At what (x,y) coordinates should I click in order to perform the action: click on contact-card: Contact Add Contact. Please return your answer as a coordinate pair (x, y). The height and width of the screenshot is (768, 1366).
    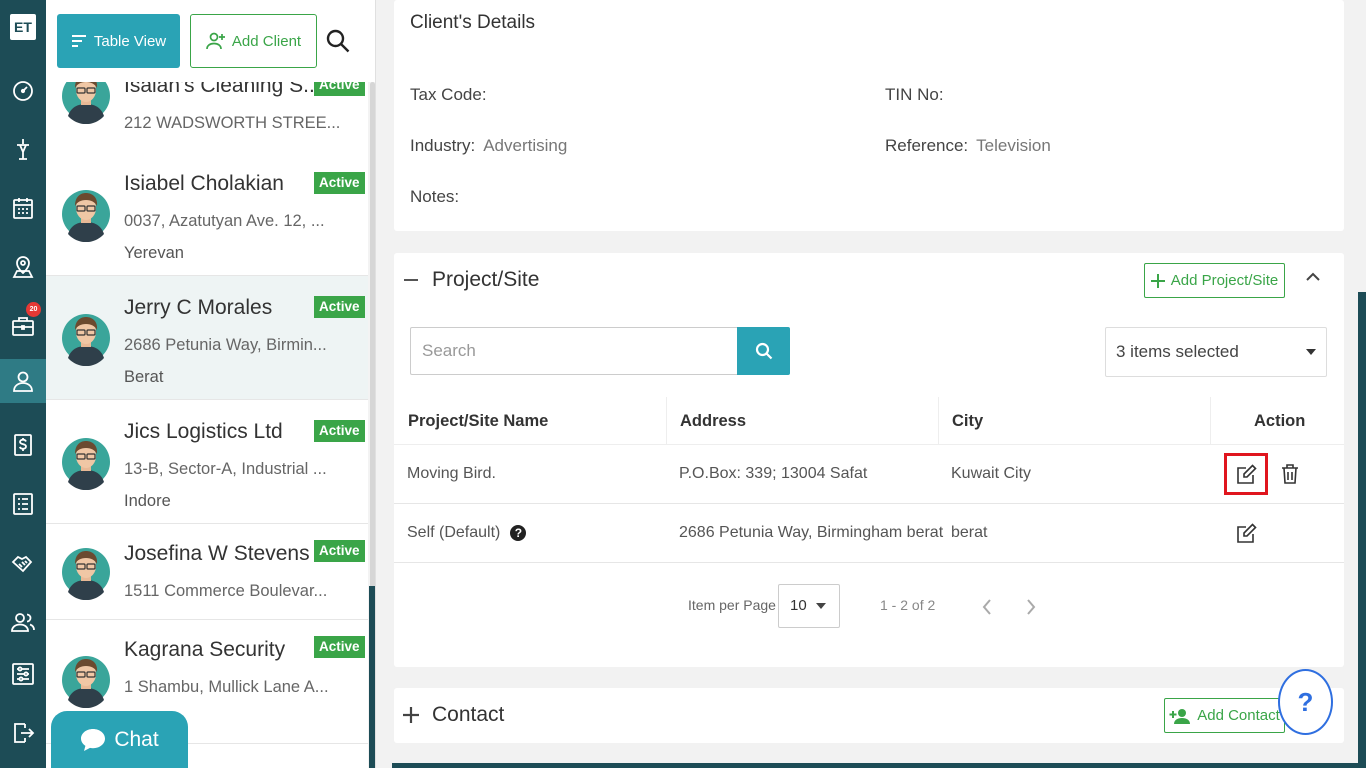
    Looking at the image, I should click on (869, 715).